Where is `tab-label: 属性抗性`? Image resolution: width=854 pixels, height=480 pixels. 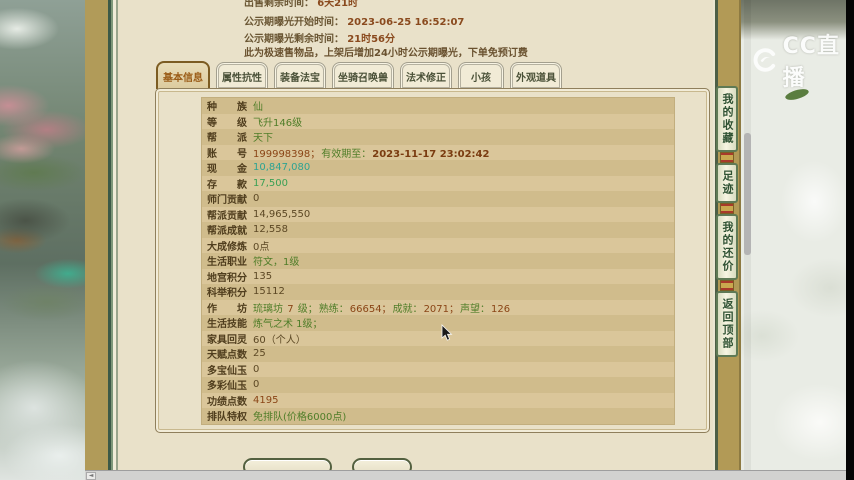
tab-label: 属性抗性 is located at coordinates (242, 78).